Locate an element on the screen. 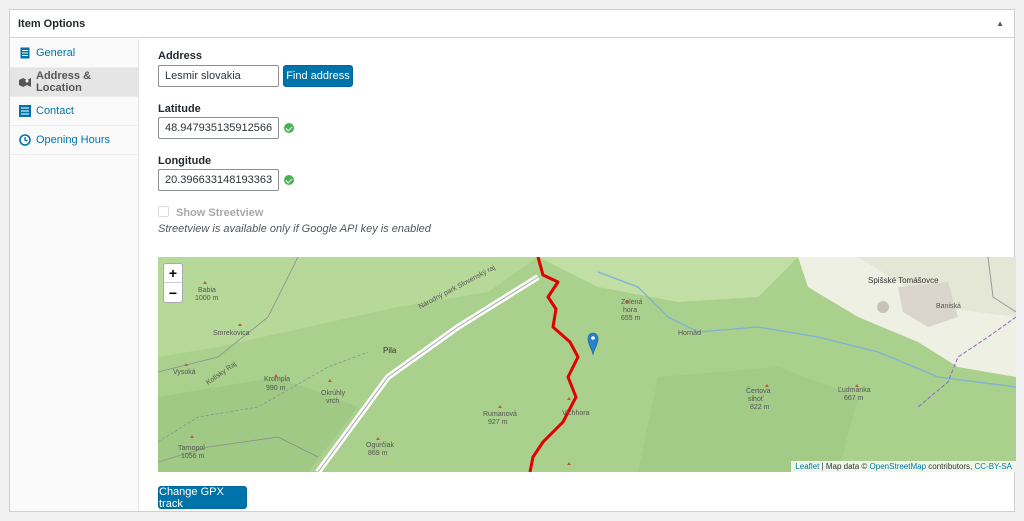  map-label-tarnopol: Tarnopol is located at coordinates (191, 448).